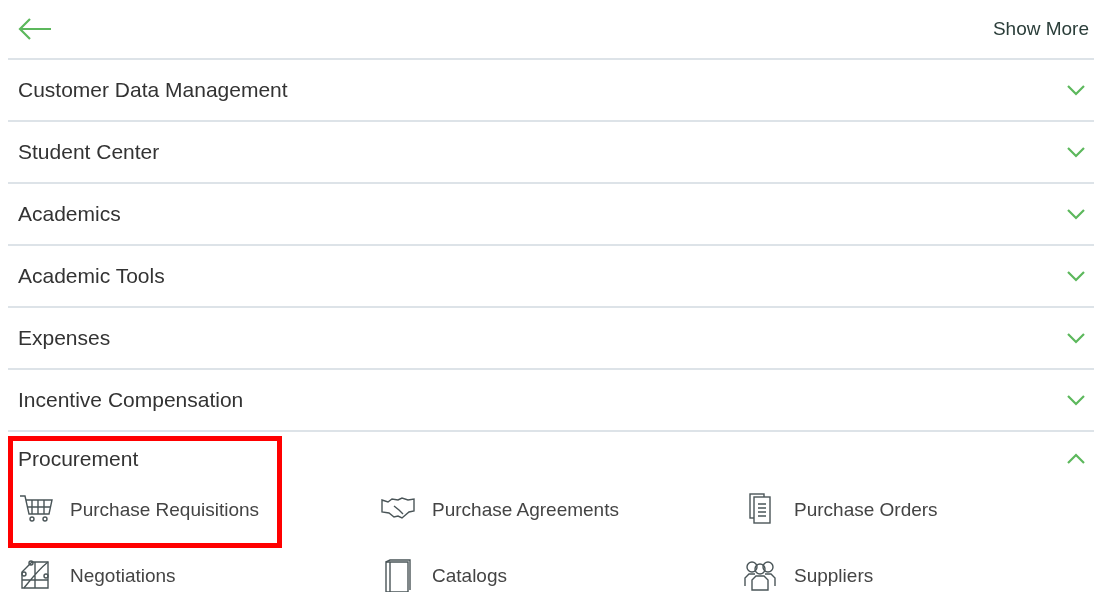  What do you see at coordinates (35, 29) in the screenshot?
I see `back-arrow-icon` at bounding box center [35, 29].